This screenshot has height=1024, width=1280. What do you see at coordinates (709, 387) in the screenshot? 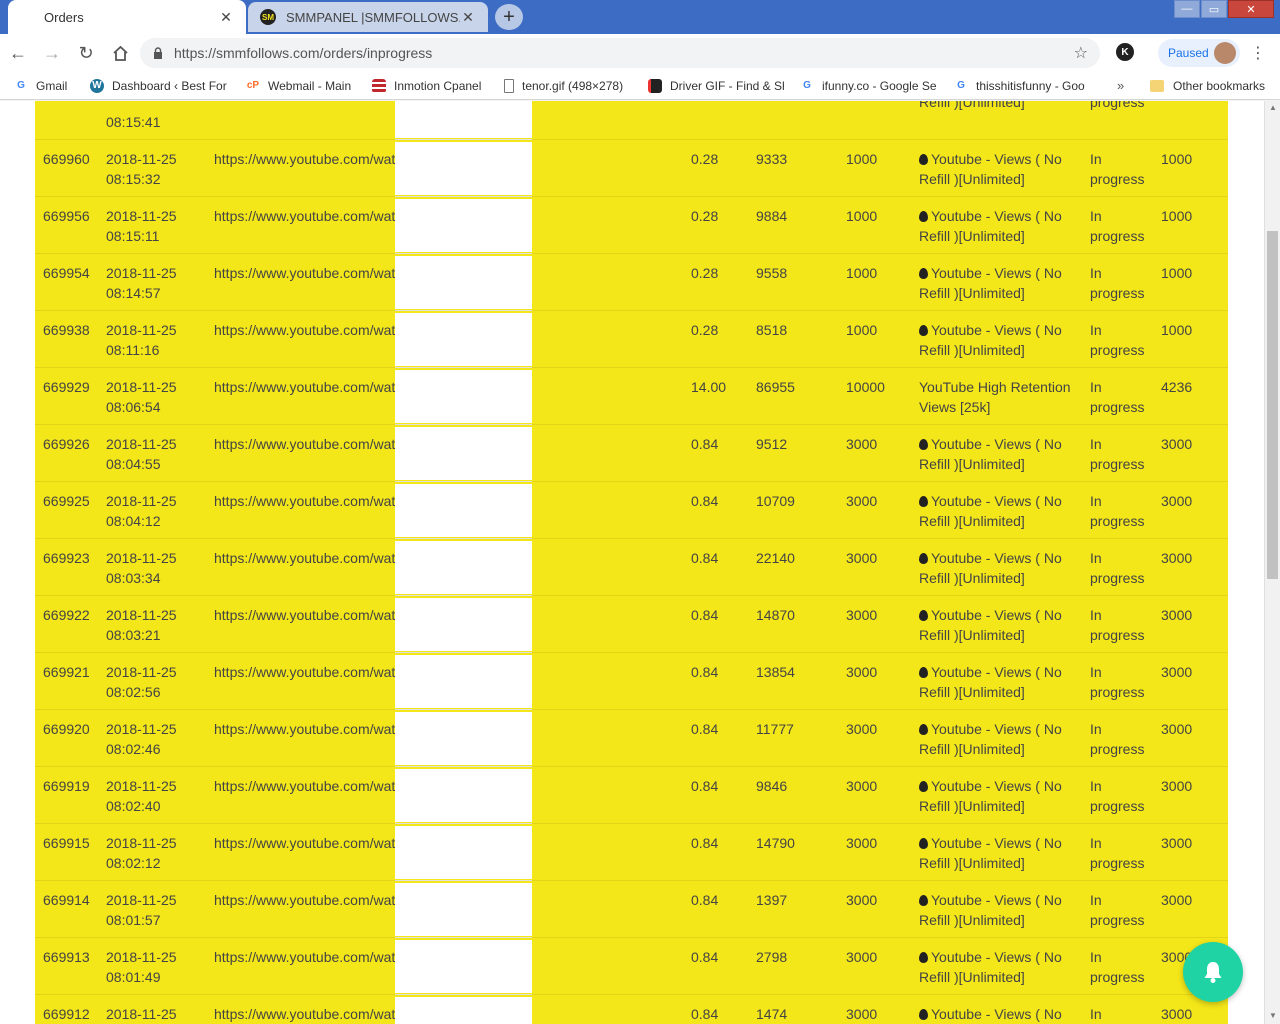
I see `order-charge: 14.00` at bounding box center [709, 387].